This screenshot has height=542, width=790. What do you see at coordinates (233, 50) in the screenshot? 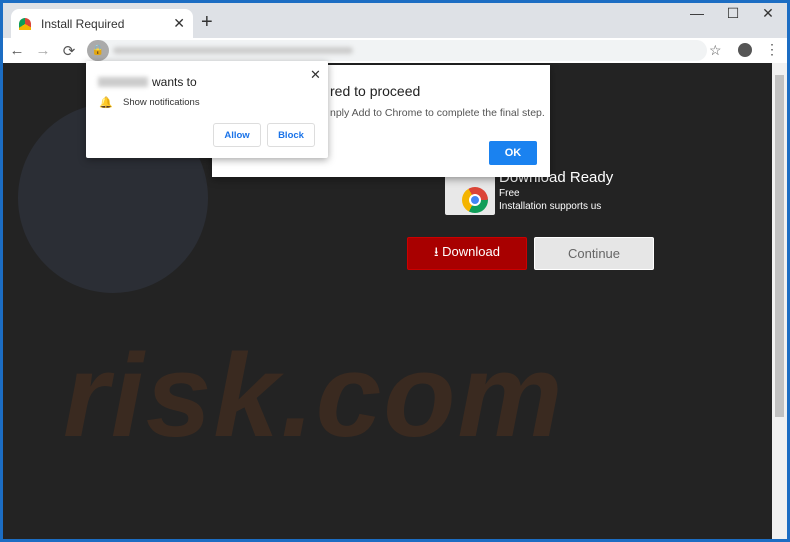
I see `blurred-url` at bounding box center [233, 50].